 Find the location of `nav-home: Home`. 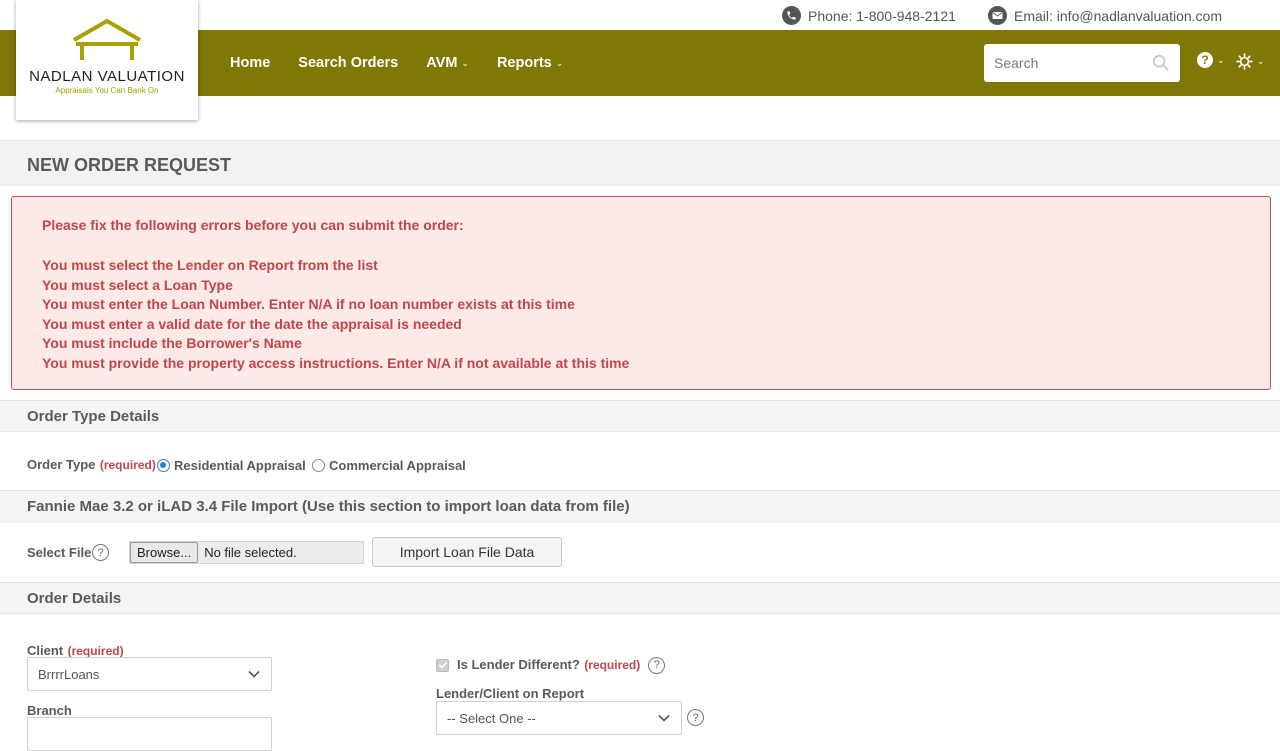

nav-home: Home is located at coordinates (250, 63).